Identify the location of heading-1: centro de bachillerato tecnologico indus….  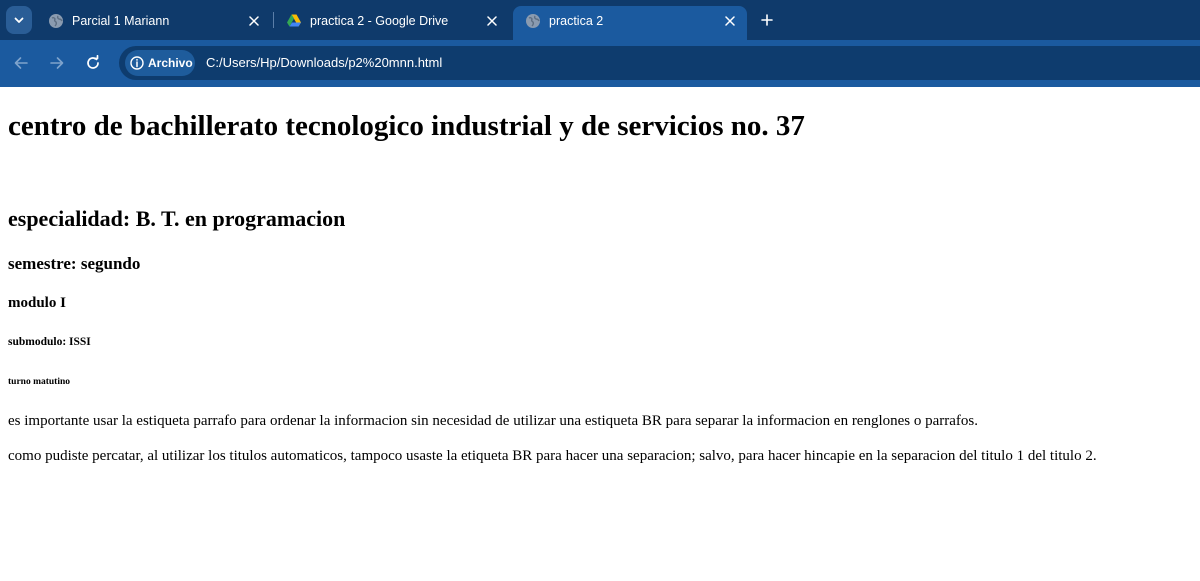
(406, 126).